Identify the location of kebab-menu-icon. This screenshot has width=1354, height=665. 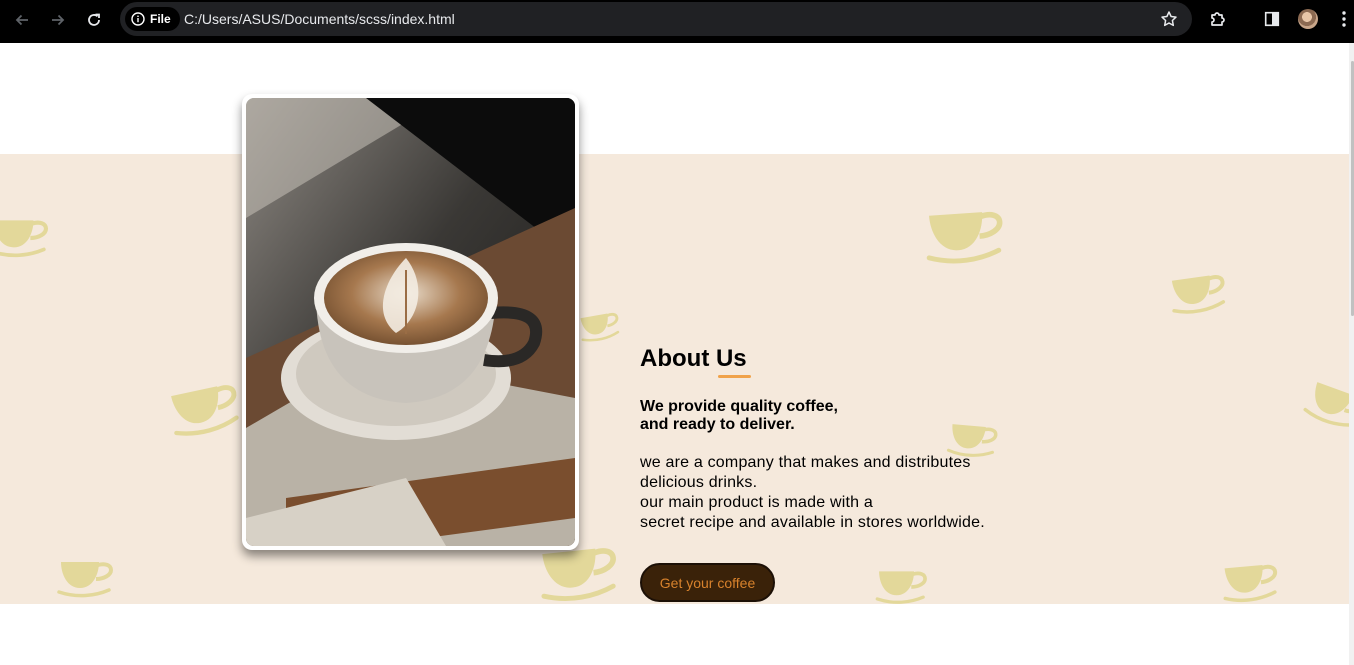
(1344, 19).